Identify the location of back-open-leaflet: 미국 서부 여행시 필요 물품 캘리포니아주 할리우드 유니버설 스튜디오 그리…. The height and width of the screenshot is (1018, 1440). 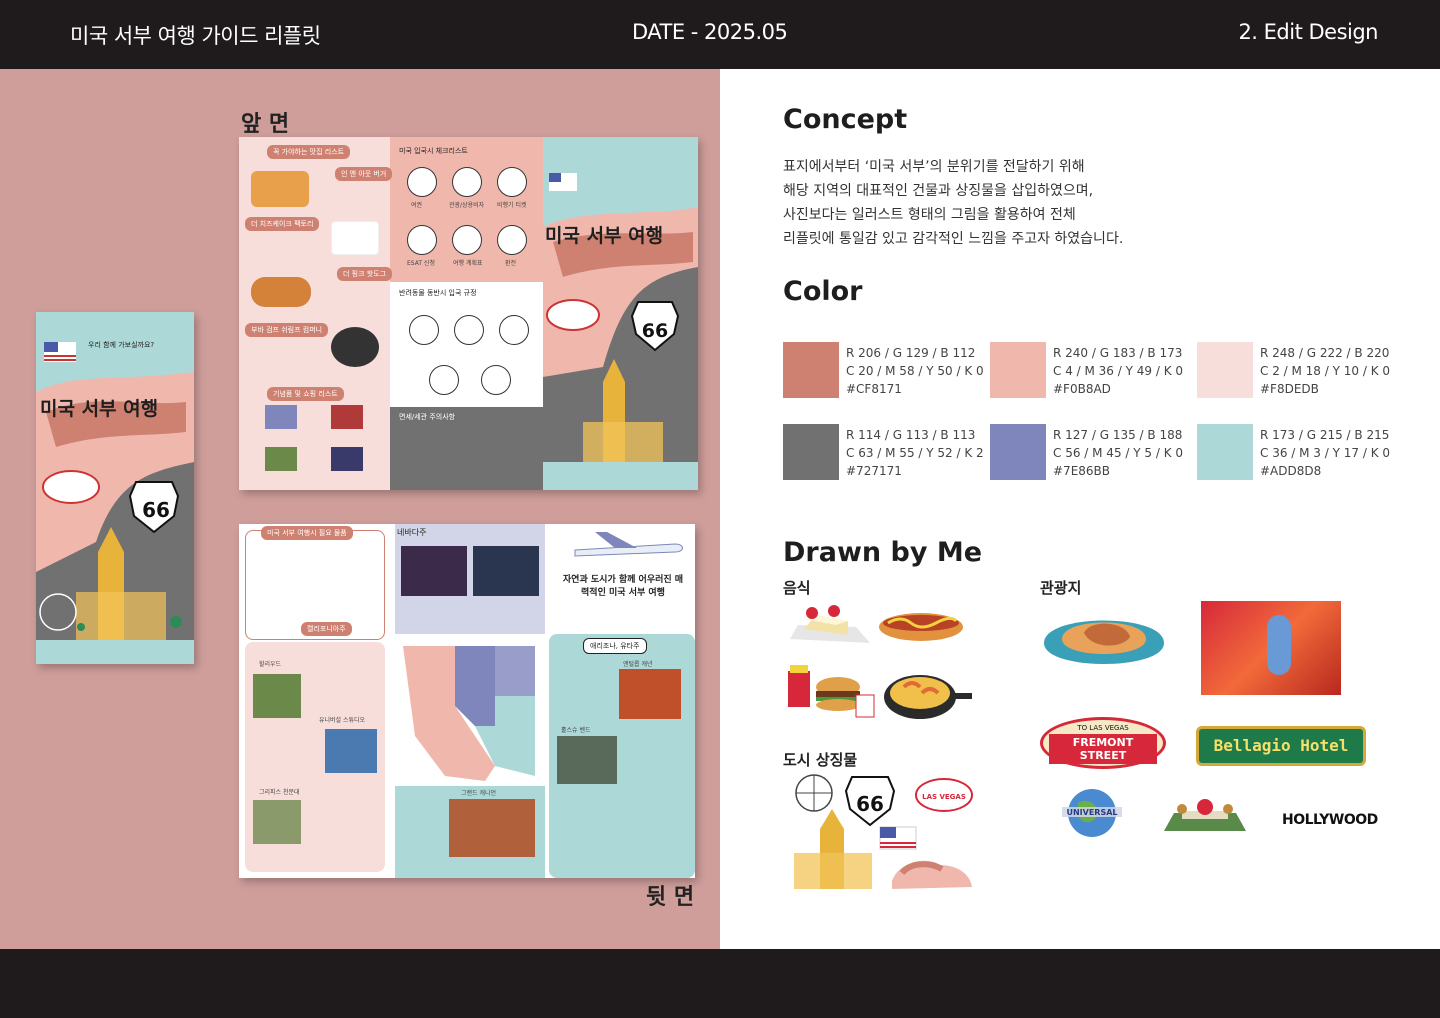
(467, 701).